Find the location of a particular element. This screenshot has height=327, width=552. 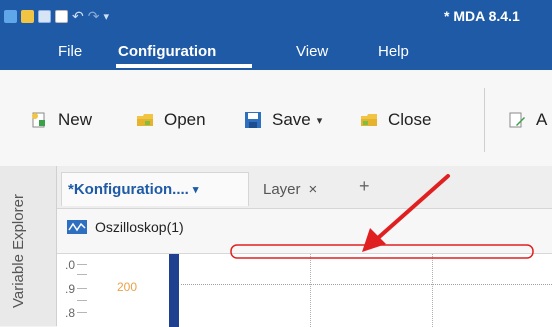

annotation-arrow-shaft is located at coordinates (413, 207).